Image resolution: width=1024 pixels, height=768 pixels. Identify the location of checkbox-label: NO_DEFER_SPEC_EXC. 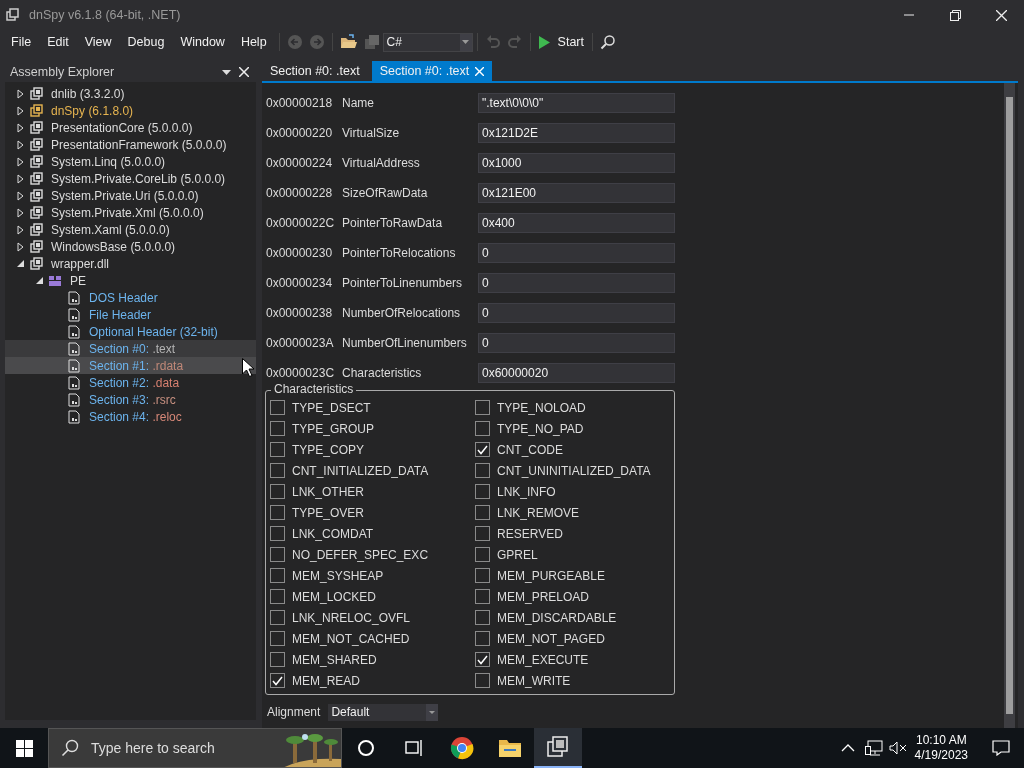
(360, 554).